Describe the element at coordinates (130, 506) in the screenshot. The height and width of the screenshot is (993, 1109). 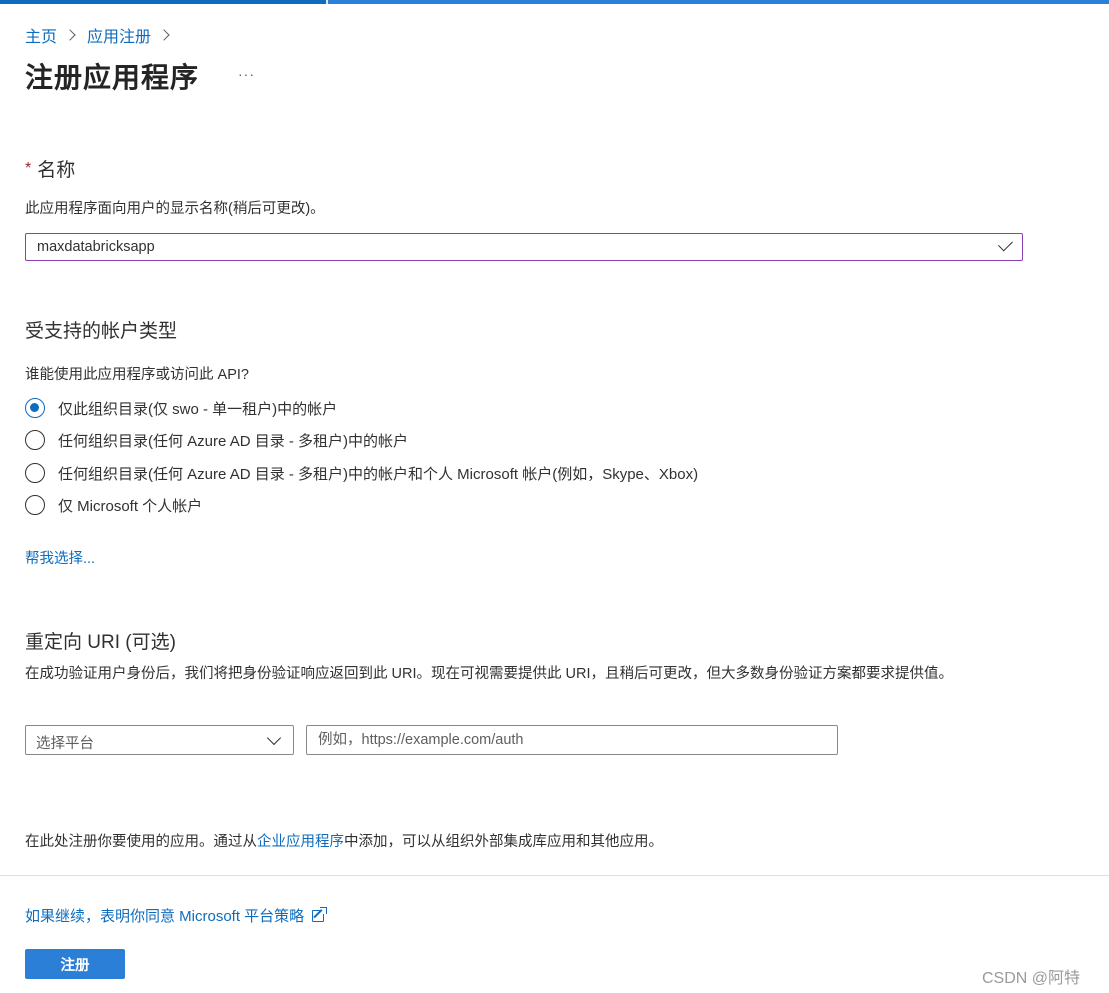
I see `account-type-option-label: 仅 Microsoft 个人帐户` at that location.